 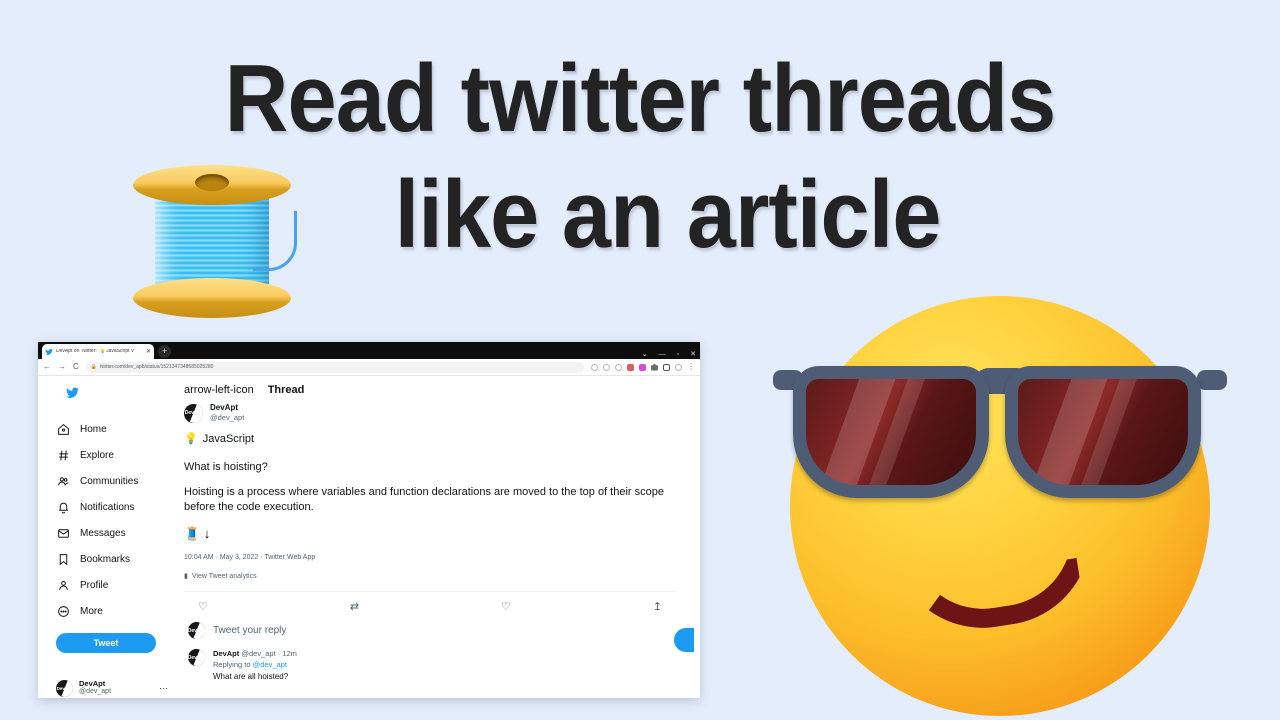 I want to click on headline-line-1: Read twitter threads, so click(x=640, y=98).